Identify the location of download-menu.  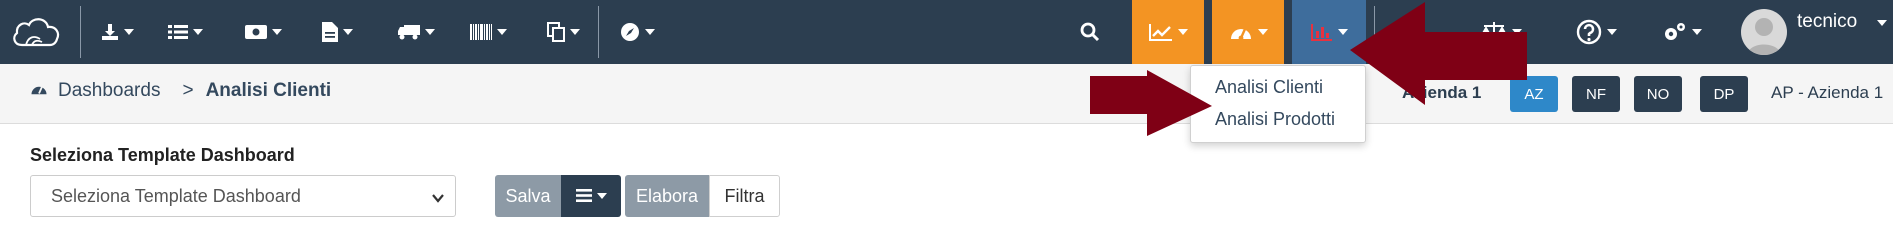
(117, 32).